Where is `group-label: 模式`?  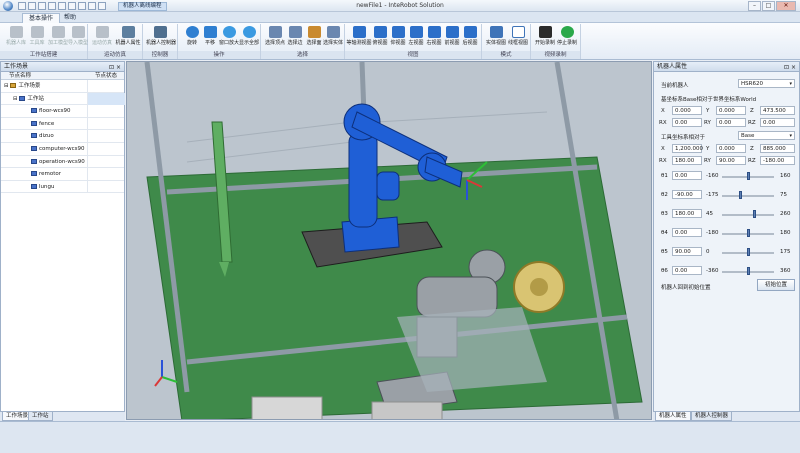 group-label: 模式 is located at coordinates (506, 55).